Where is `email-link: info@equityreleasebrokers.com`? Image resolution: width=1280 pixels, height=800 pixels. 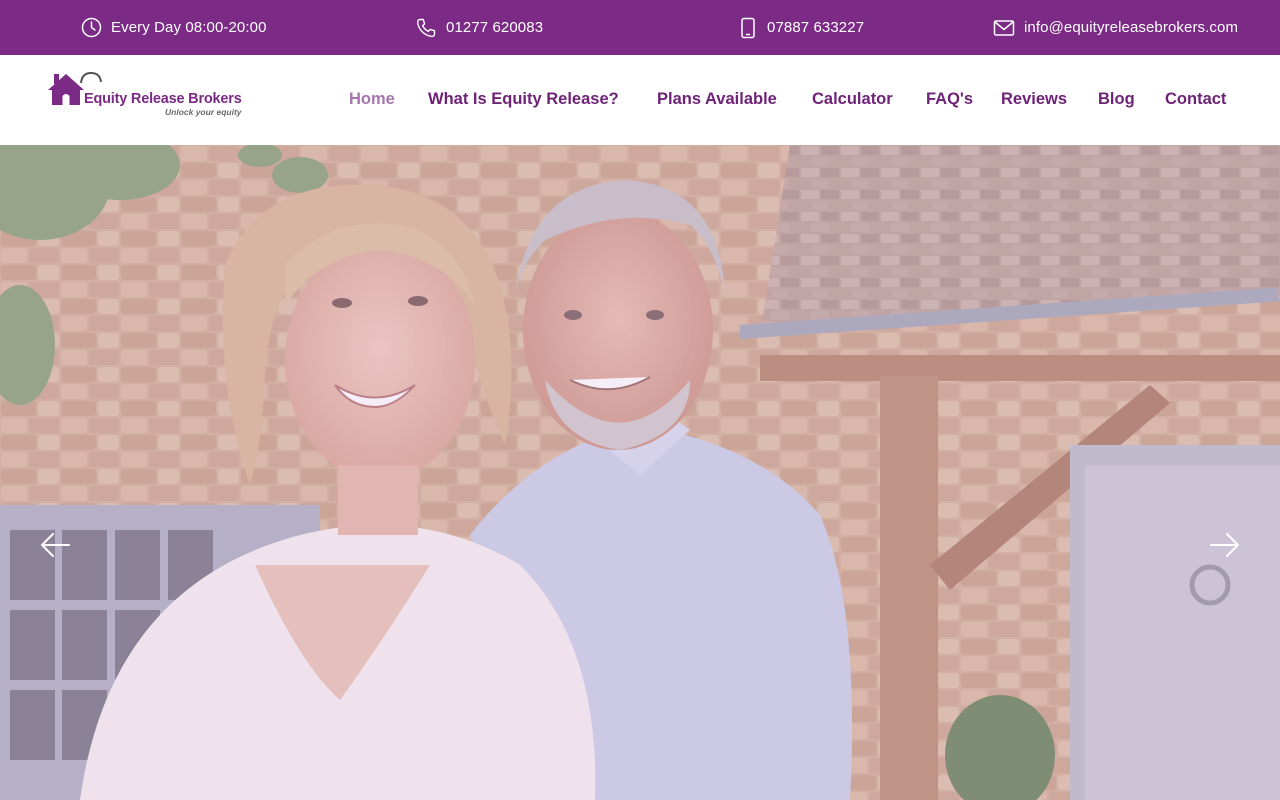
email-link: info@equityreleasebrokers.com is located at coordinates (1115, 27).